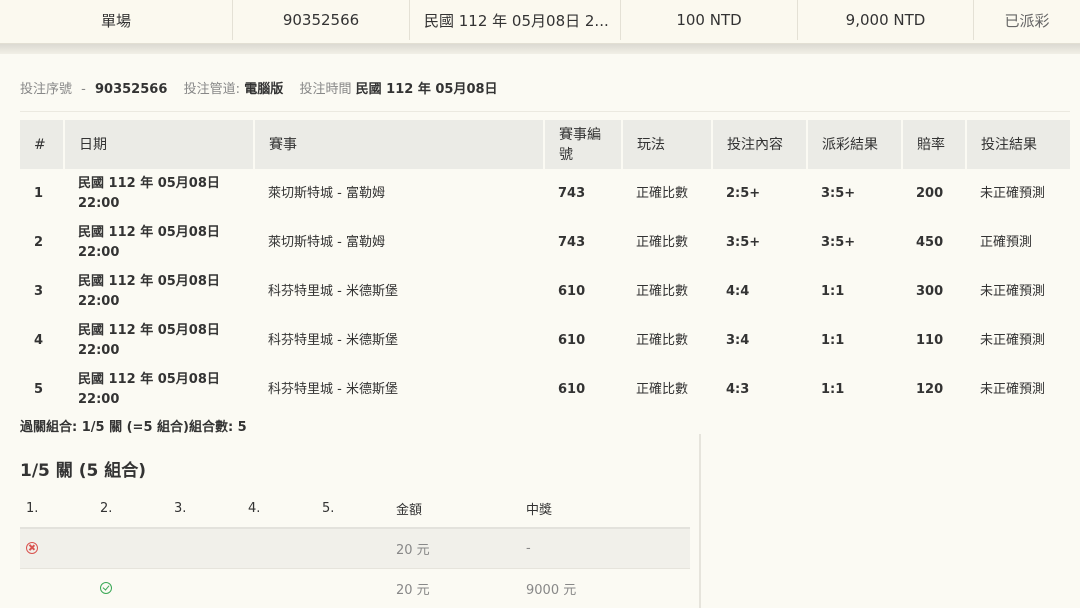 This screenshot has height=608, width=1080. What do you see at coordinates (325, 89) in the screenshot?
I see `time-label: 投注時間` at bounding box center [325, 89].